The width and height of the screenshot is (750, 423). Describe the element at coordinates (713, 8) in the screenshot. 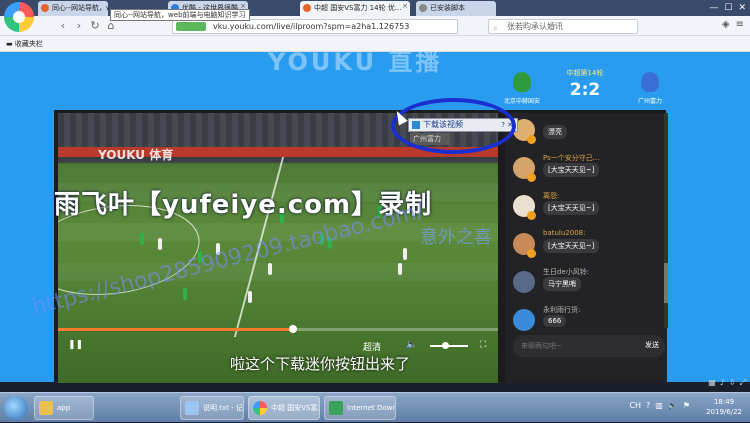

I see `minimize-icon: —` at that location.